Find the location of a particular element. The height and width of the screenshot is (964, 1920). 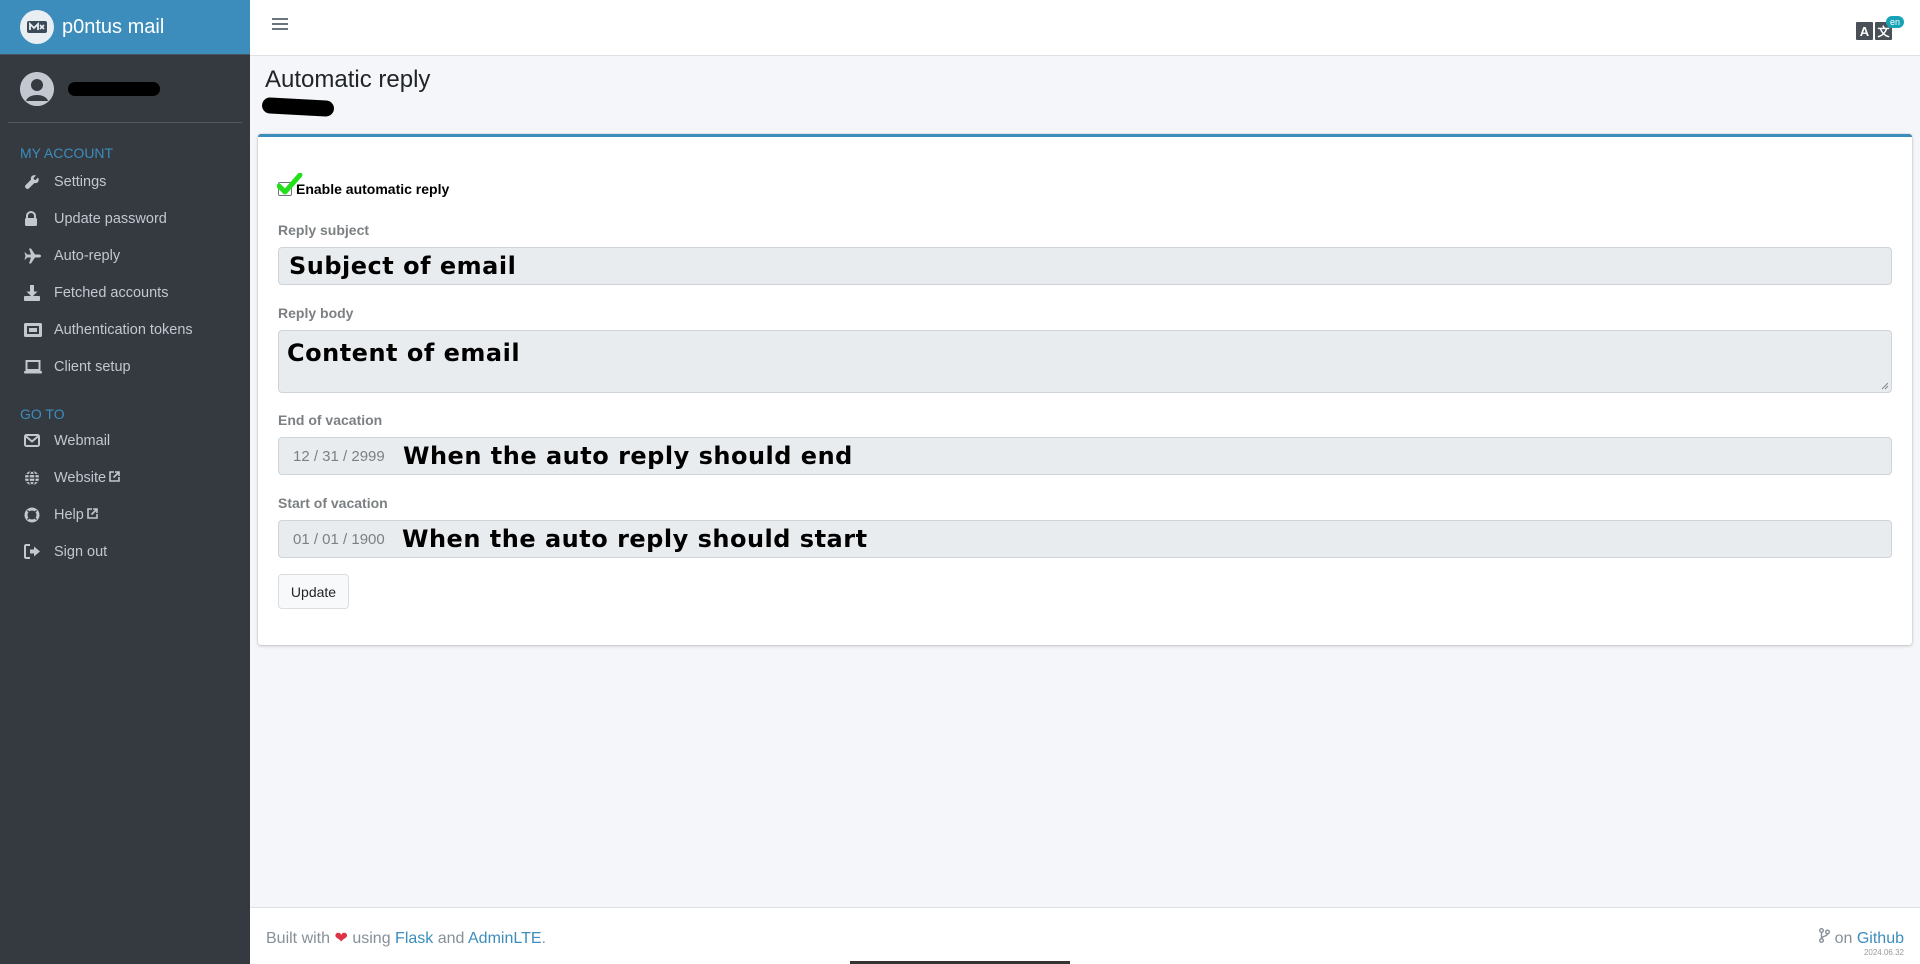

adminlte-link: AdminLTE is located at coordinates (505, 938).